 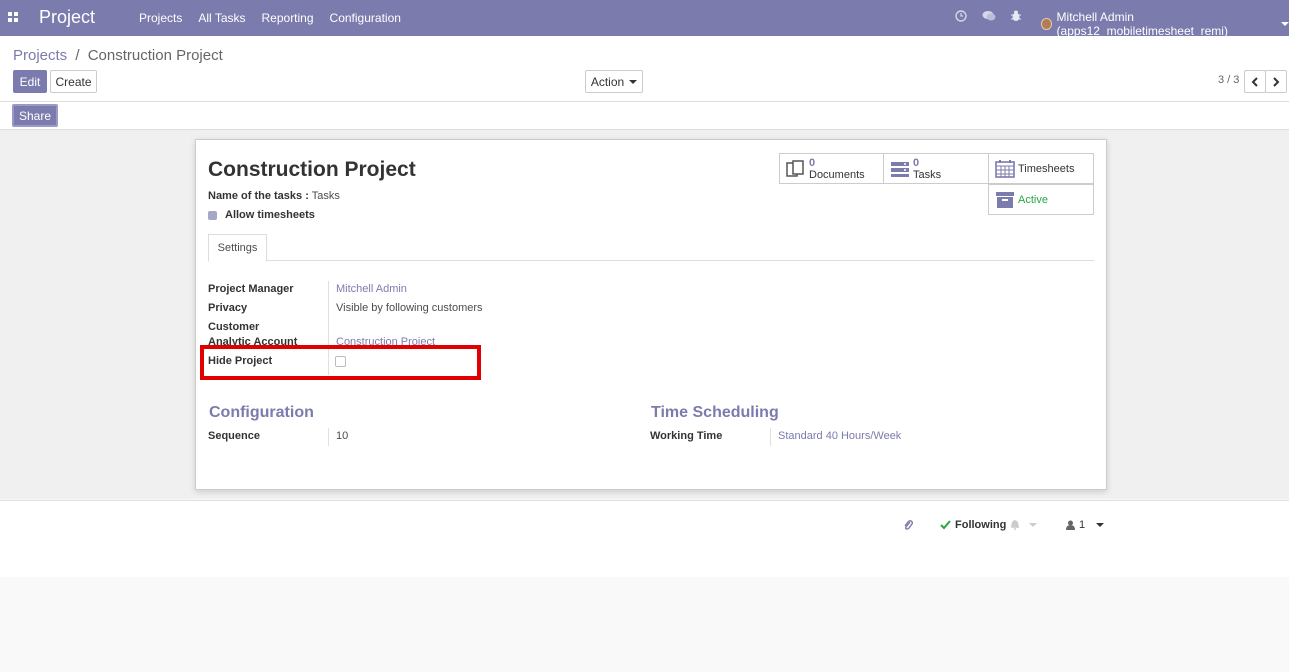 I want to click on documents-label: Documents, so click(x=837, y=175).